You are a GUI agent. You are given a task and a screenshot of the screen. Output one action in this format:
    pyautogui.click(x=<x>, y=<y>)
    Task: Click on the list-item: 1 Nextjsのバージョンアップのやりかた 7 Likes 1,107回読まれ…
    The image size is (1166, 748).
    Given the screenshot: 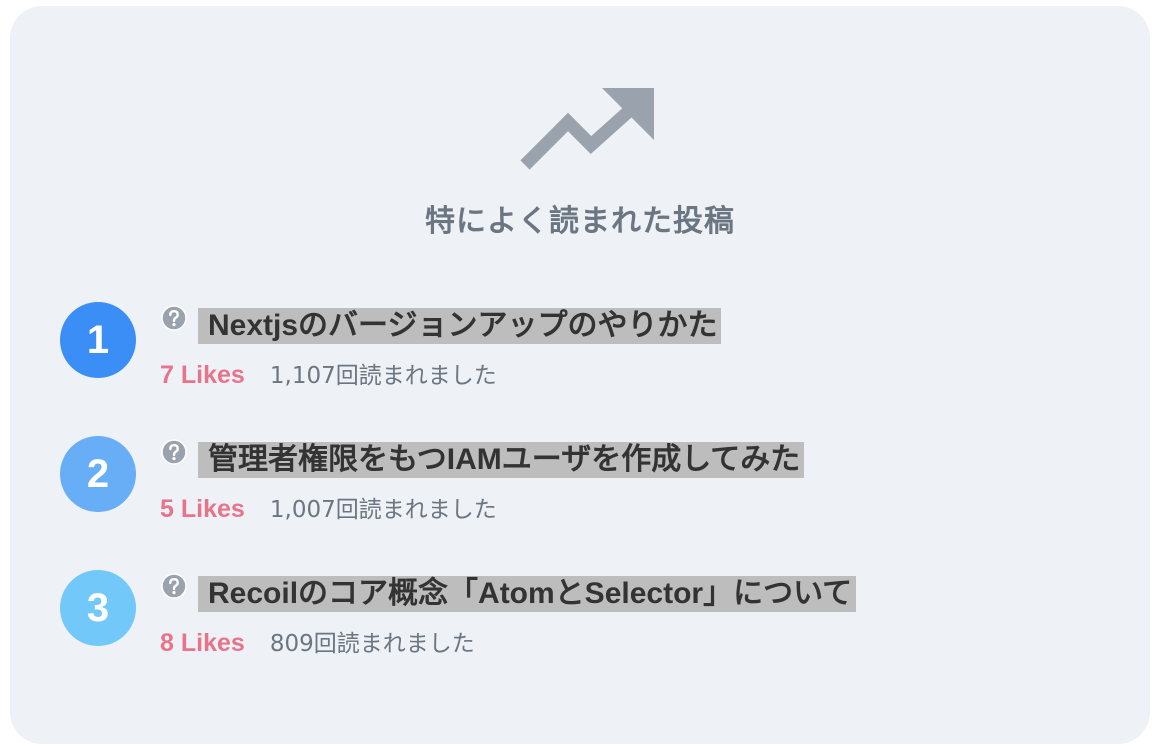 What is the action you would take?
    pyautogui.click(x=590, y=357)
    